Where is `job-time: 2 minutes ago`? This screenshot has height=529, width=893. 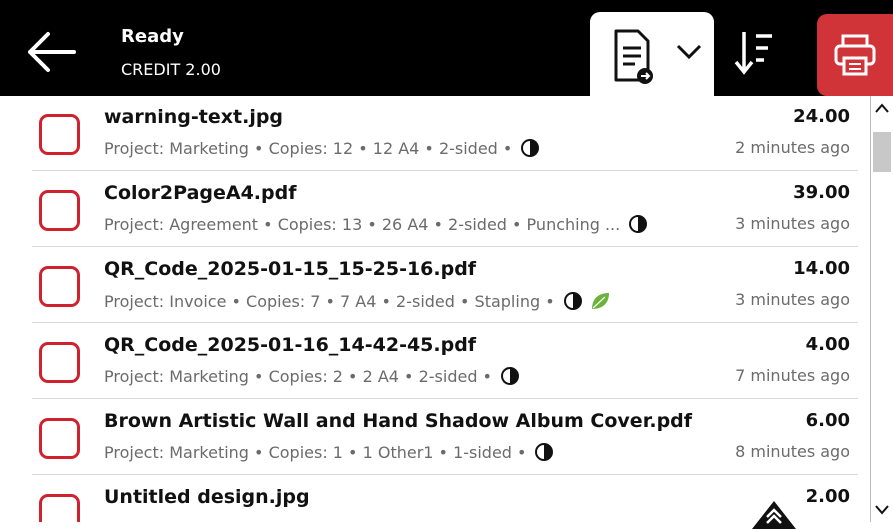 job-time: 2 minutes ago is located at coordinates (792, 147).